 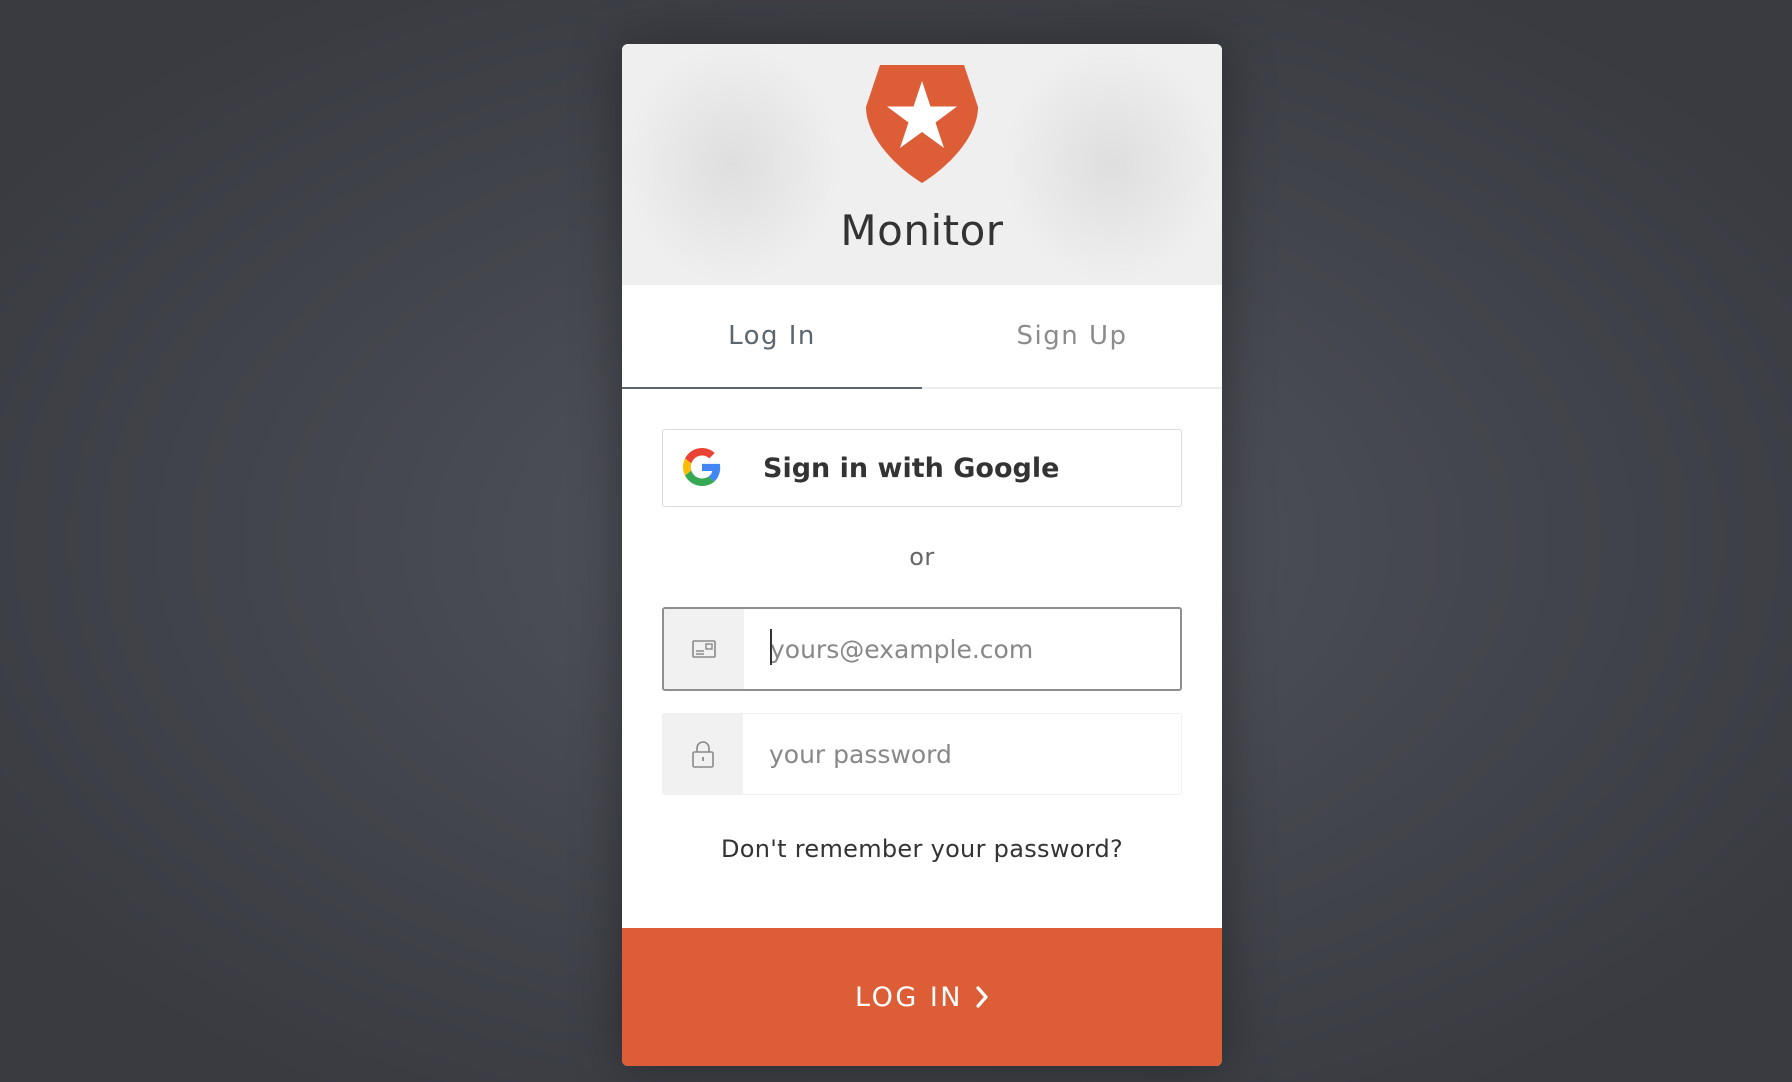 I want to click on lock-icon, so click(x=703, y=754).